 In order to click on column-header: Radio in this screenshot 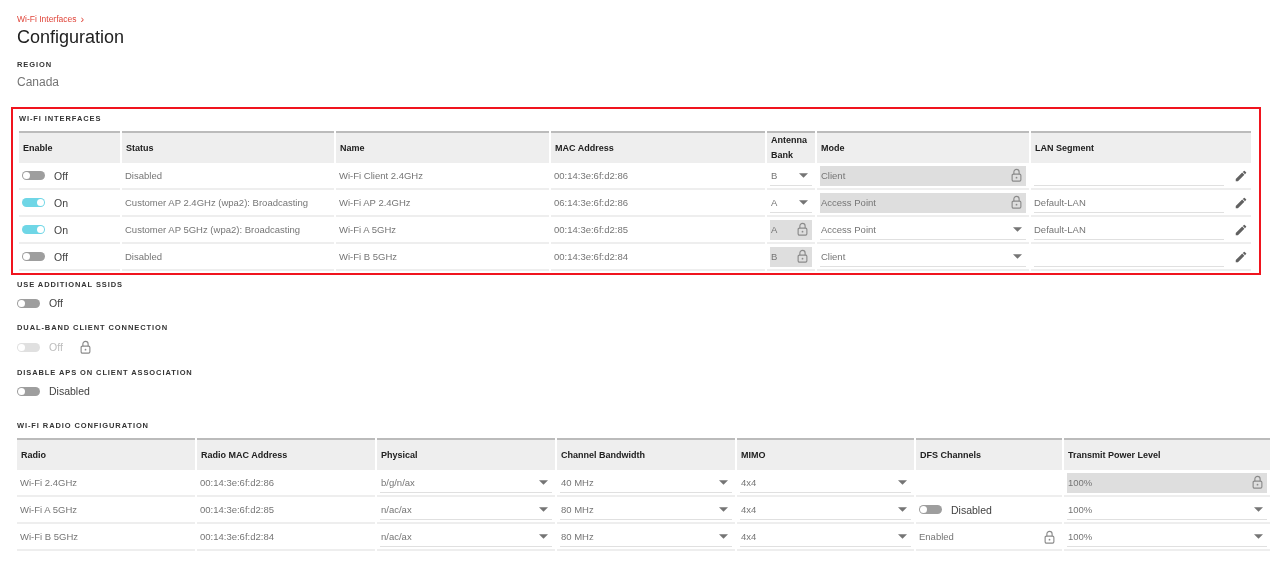, I will do `click(106, 454)`.